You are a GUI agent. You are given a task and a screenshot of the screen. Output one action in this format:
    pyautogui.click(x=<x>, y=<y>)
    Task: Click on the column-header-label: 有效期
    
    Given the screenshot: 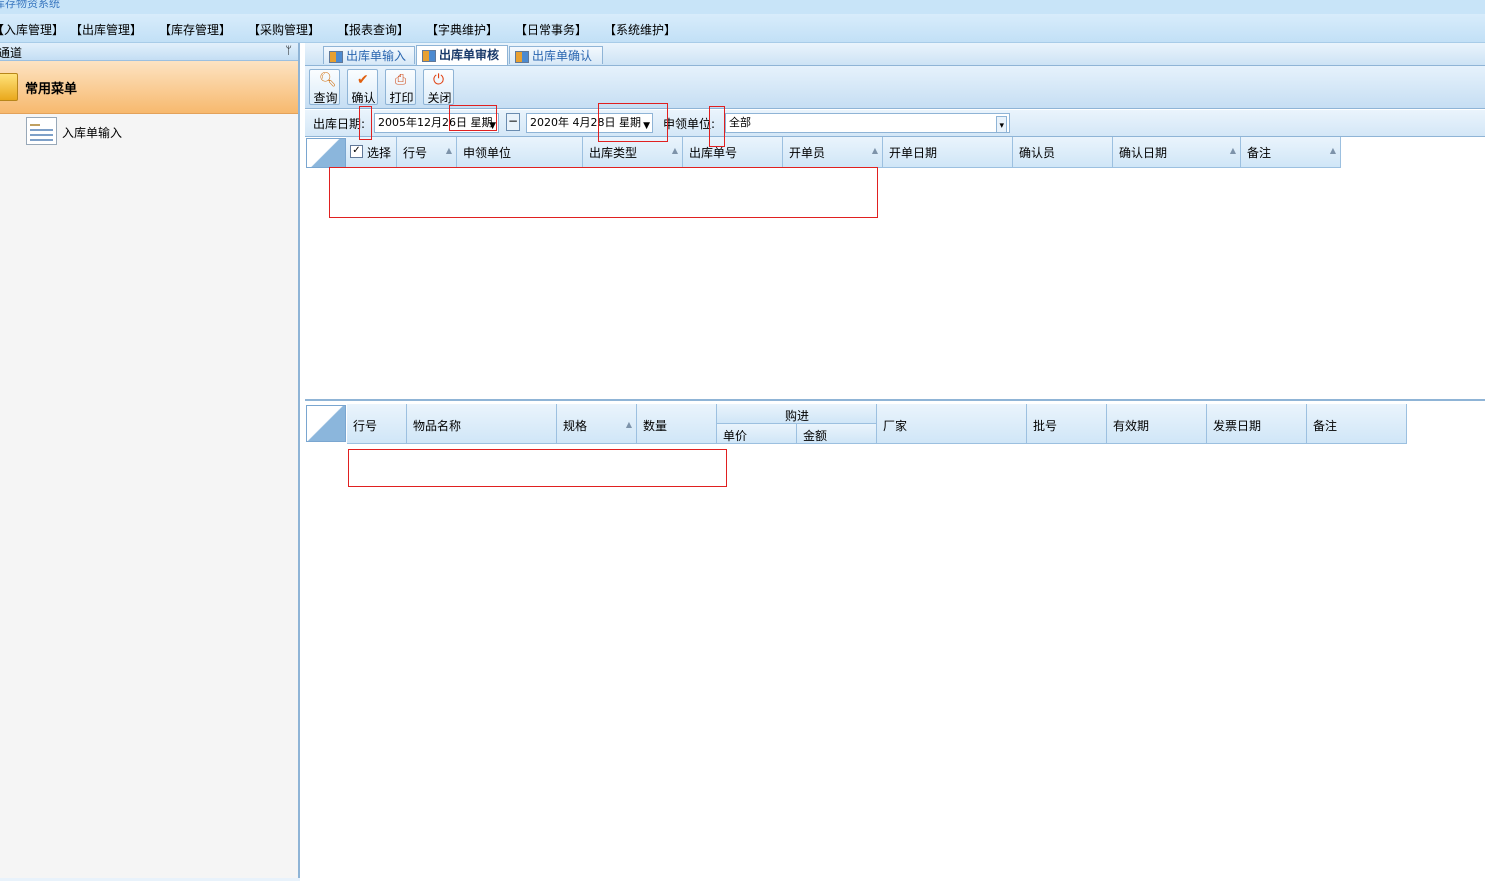 What is the action you would take?
    pyautogui.click(x=1131, y=426)
    